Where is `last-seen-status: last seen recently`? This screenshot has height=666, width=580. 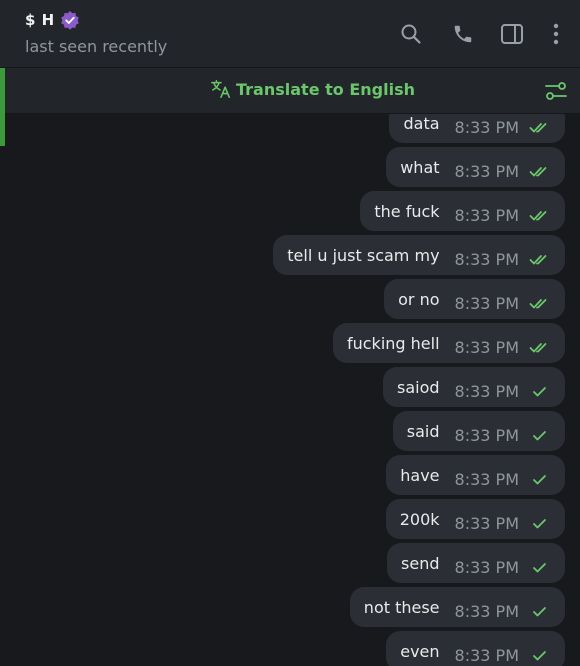 last-seen-status: last seen recently is located at coordinates (96, 46).